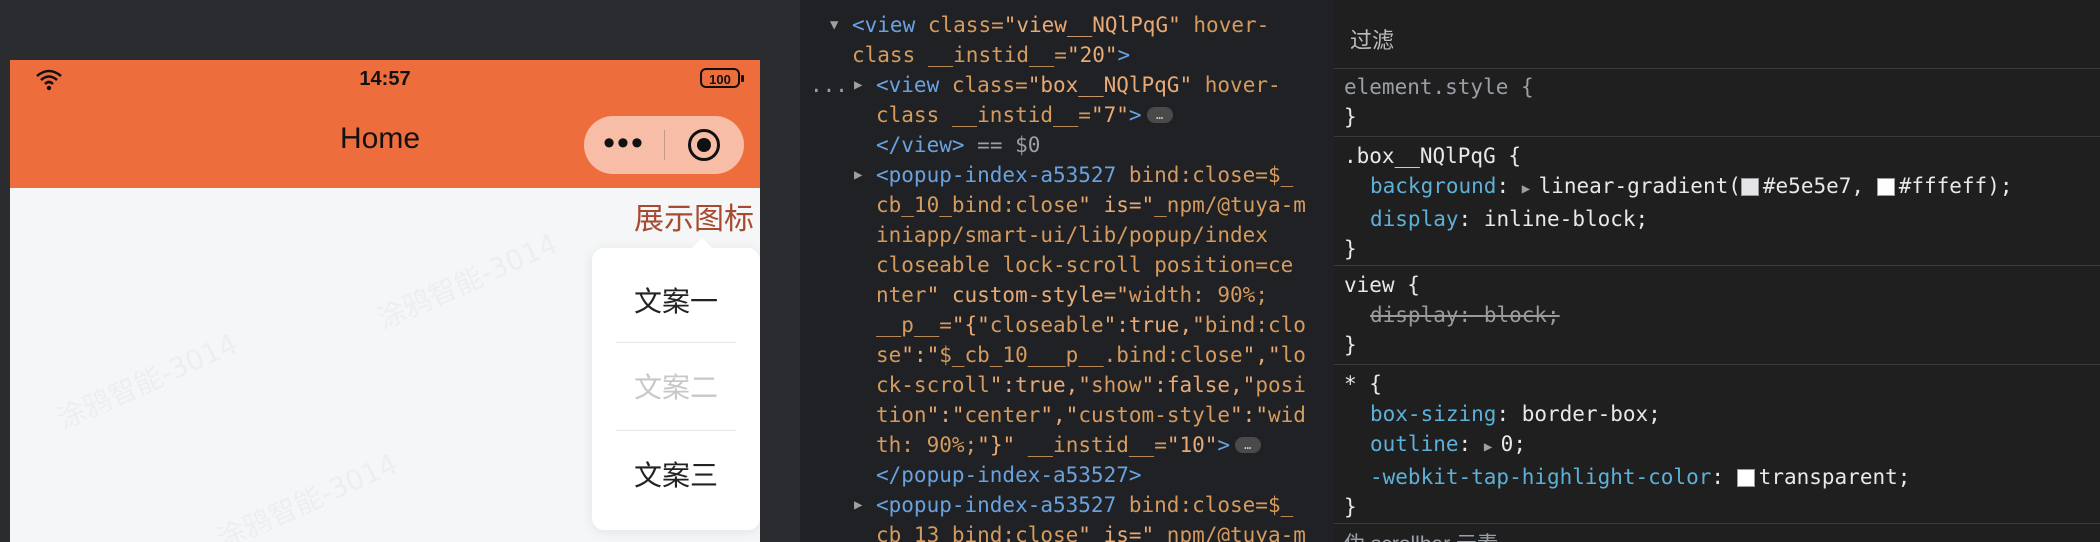 The image size is (2100, 542). Describe the element at coordinates (1522, 315) in the screenshot. I see `declaration-value: block;` at that location.